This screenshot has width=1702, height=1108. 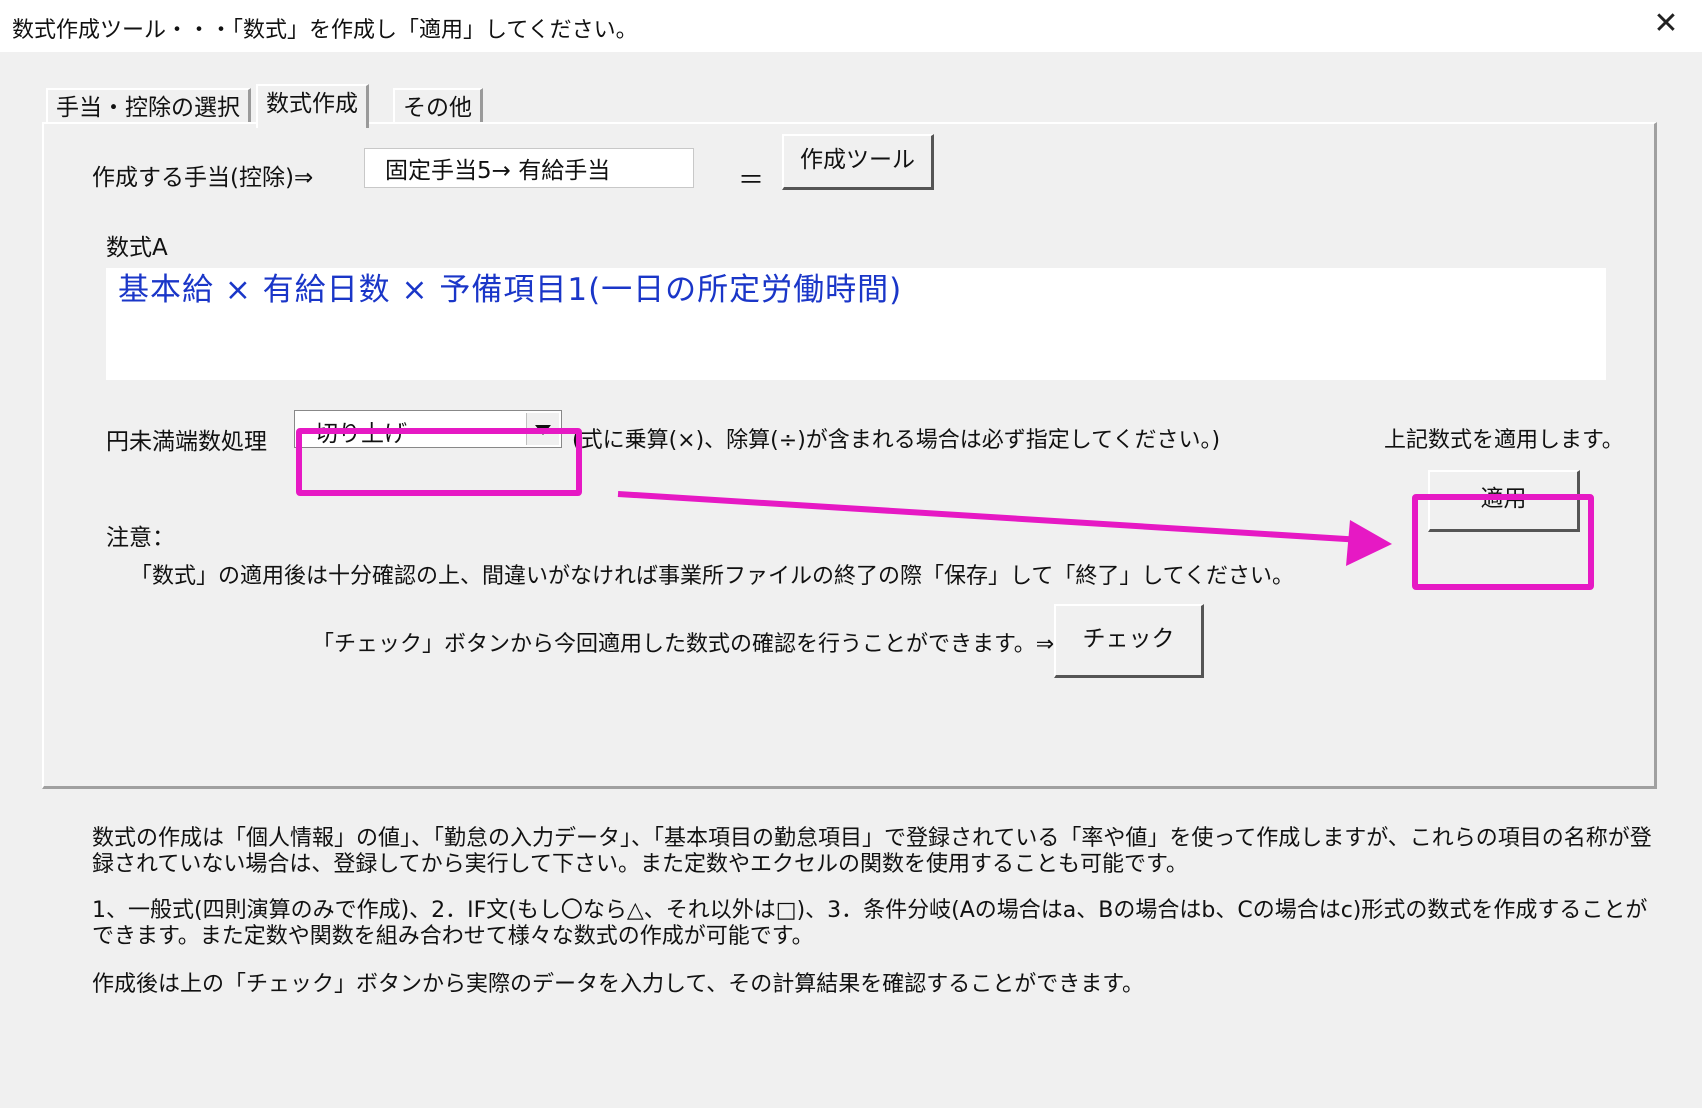 I want to click on target-label: 作成する手当(控除)⇒, so click(x=203, y=178).